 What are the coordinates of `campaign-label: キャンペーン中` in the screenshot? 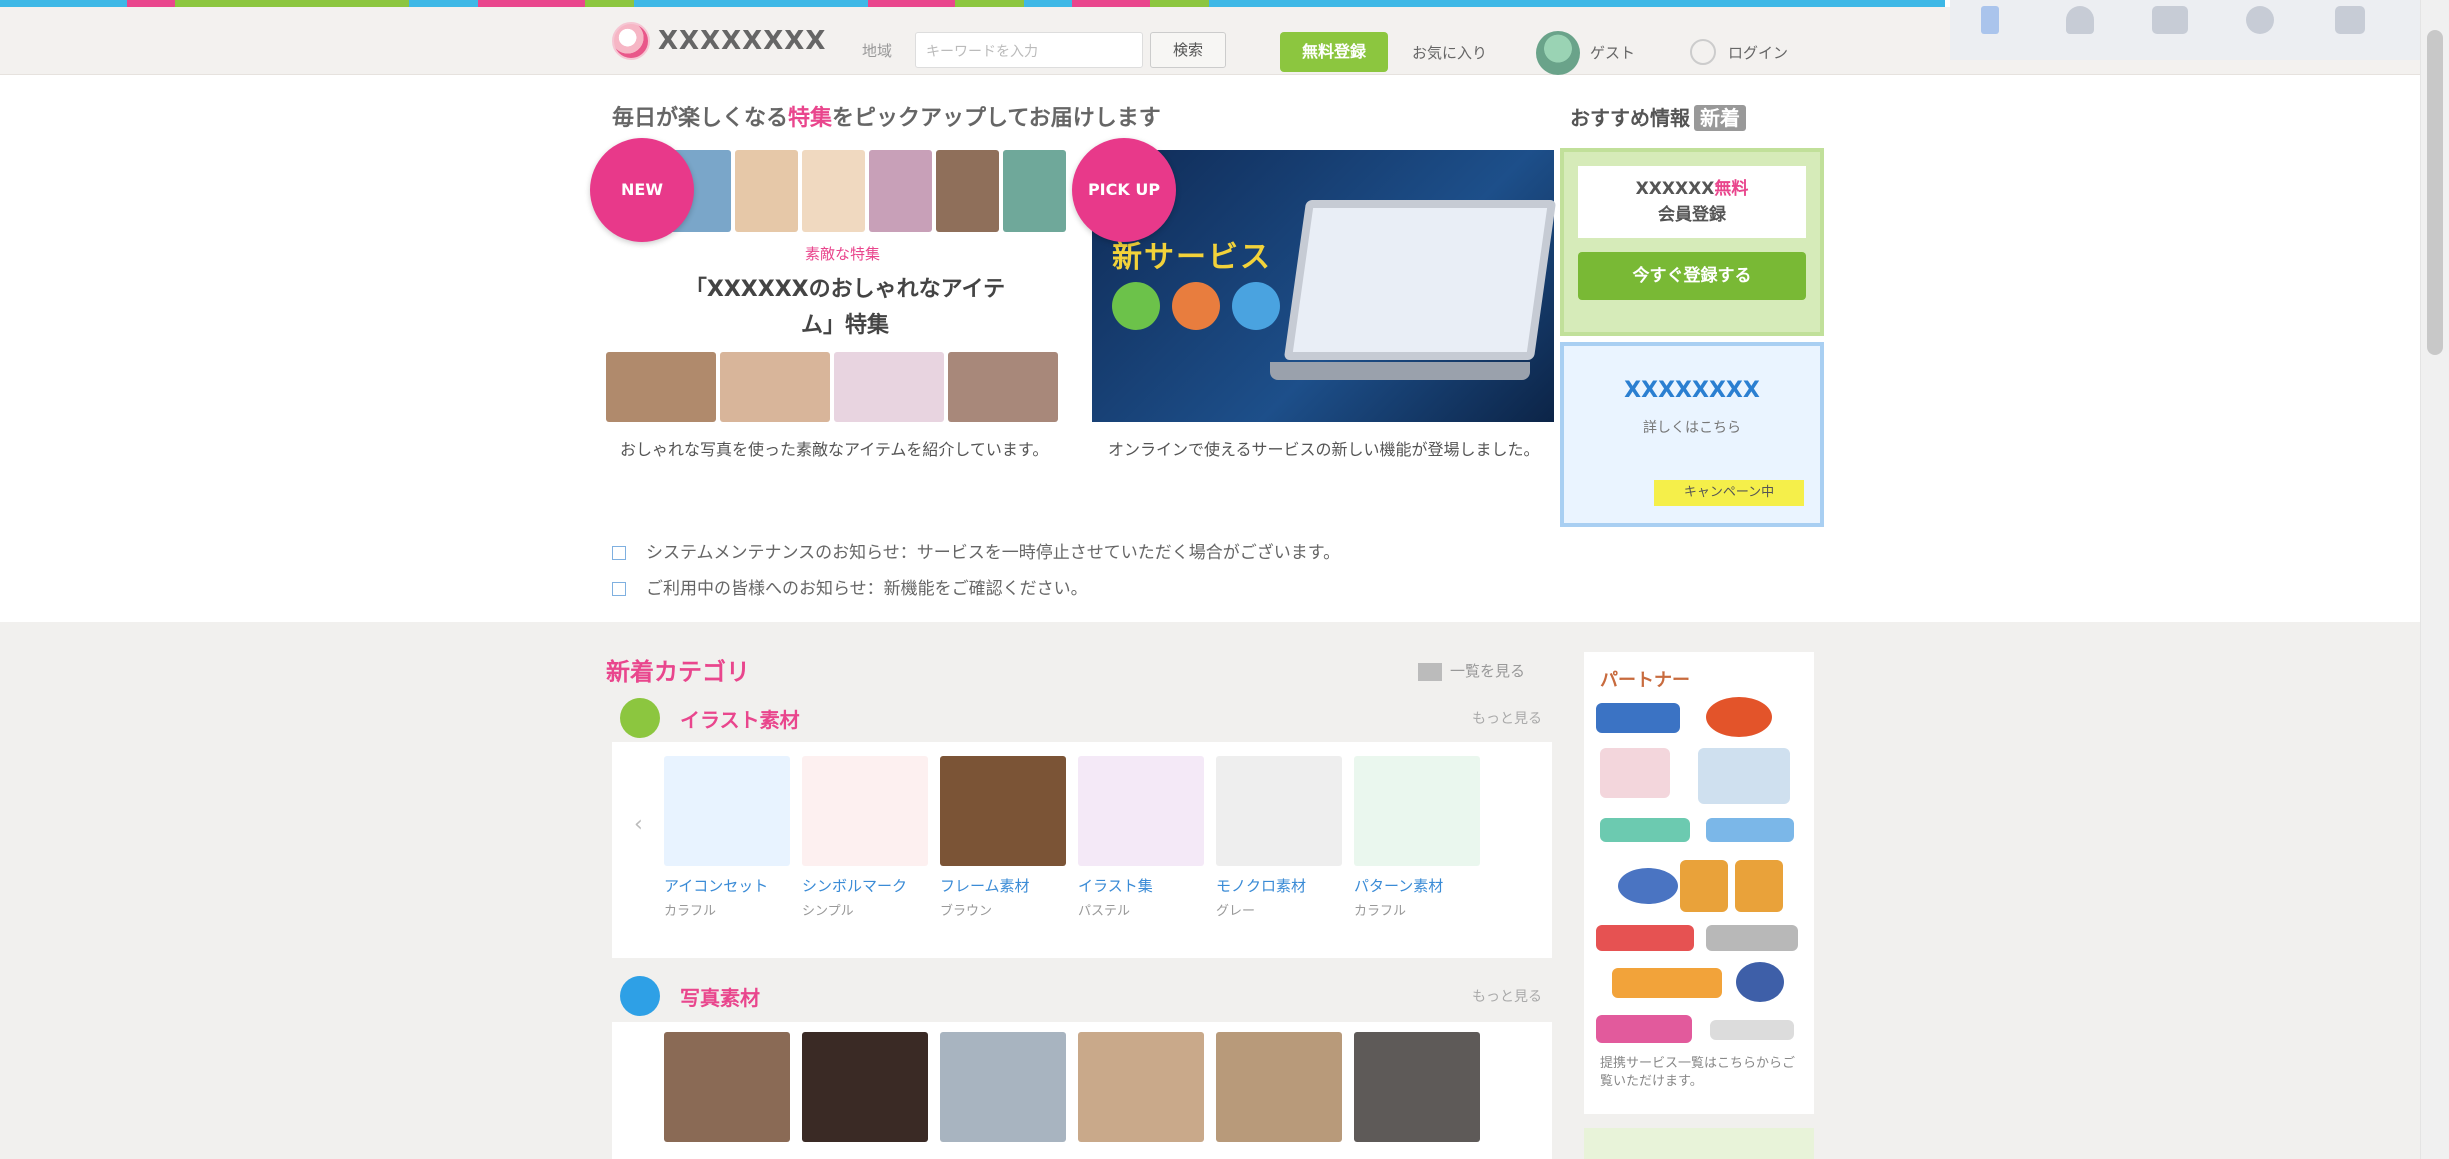 It's located at (1729, 493).